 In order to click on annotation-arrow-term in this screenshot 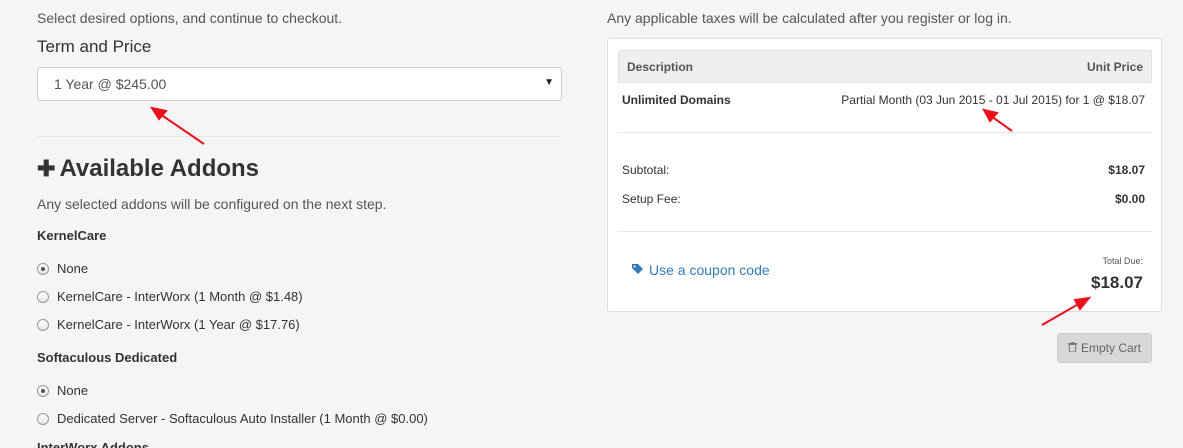, I will do `click(177, 125)`.